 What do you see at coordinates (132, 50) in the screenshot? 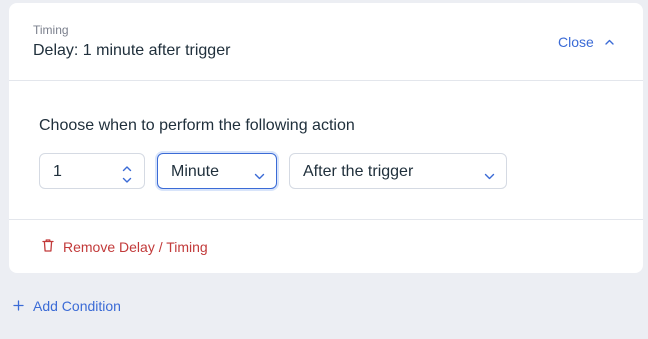
I see `timing-summary-title: Delay: 1 minute after trigger` at bounding box center [132, 50].